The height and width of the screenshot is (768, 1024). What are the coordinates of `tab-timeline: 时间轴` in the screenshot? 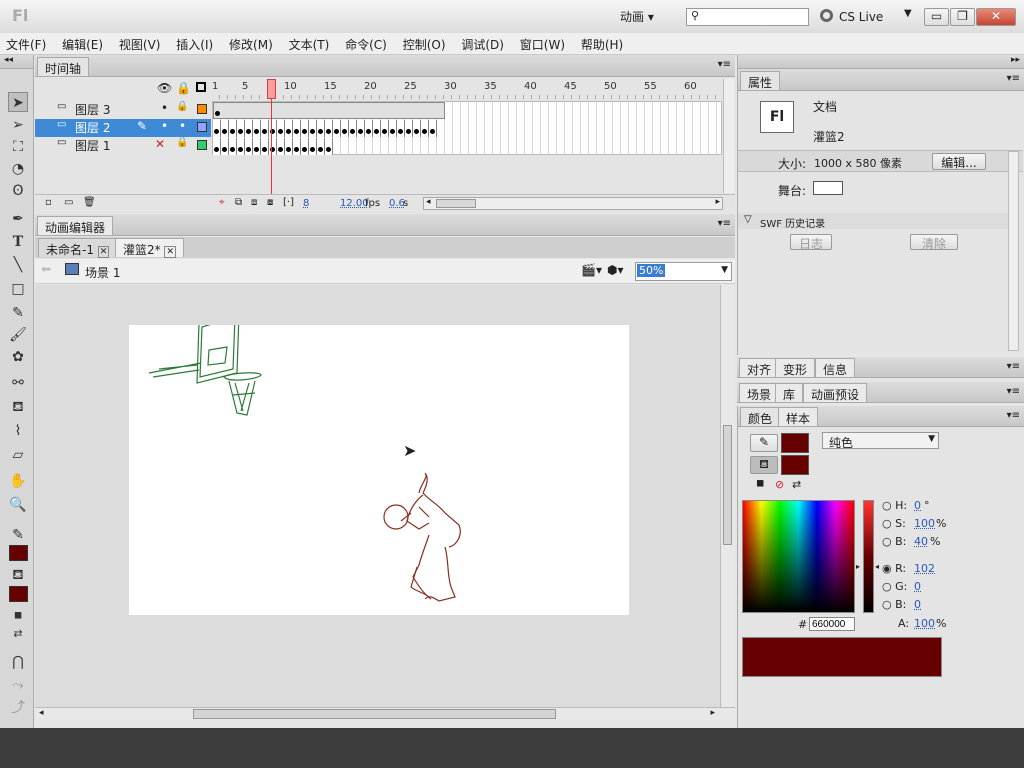 It's located at (63, 66).